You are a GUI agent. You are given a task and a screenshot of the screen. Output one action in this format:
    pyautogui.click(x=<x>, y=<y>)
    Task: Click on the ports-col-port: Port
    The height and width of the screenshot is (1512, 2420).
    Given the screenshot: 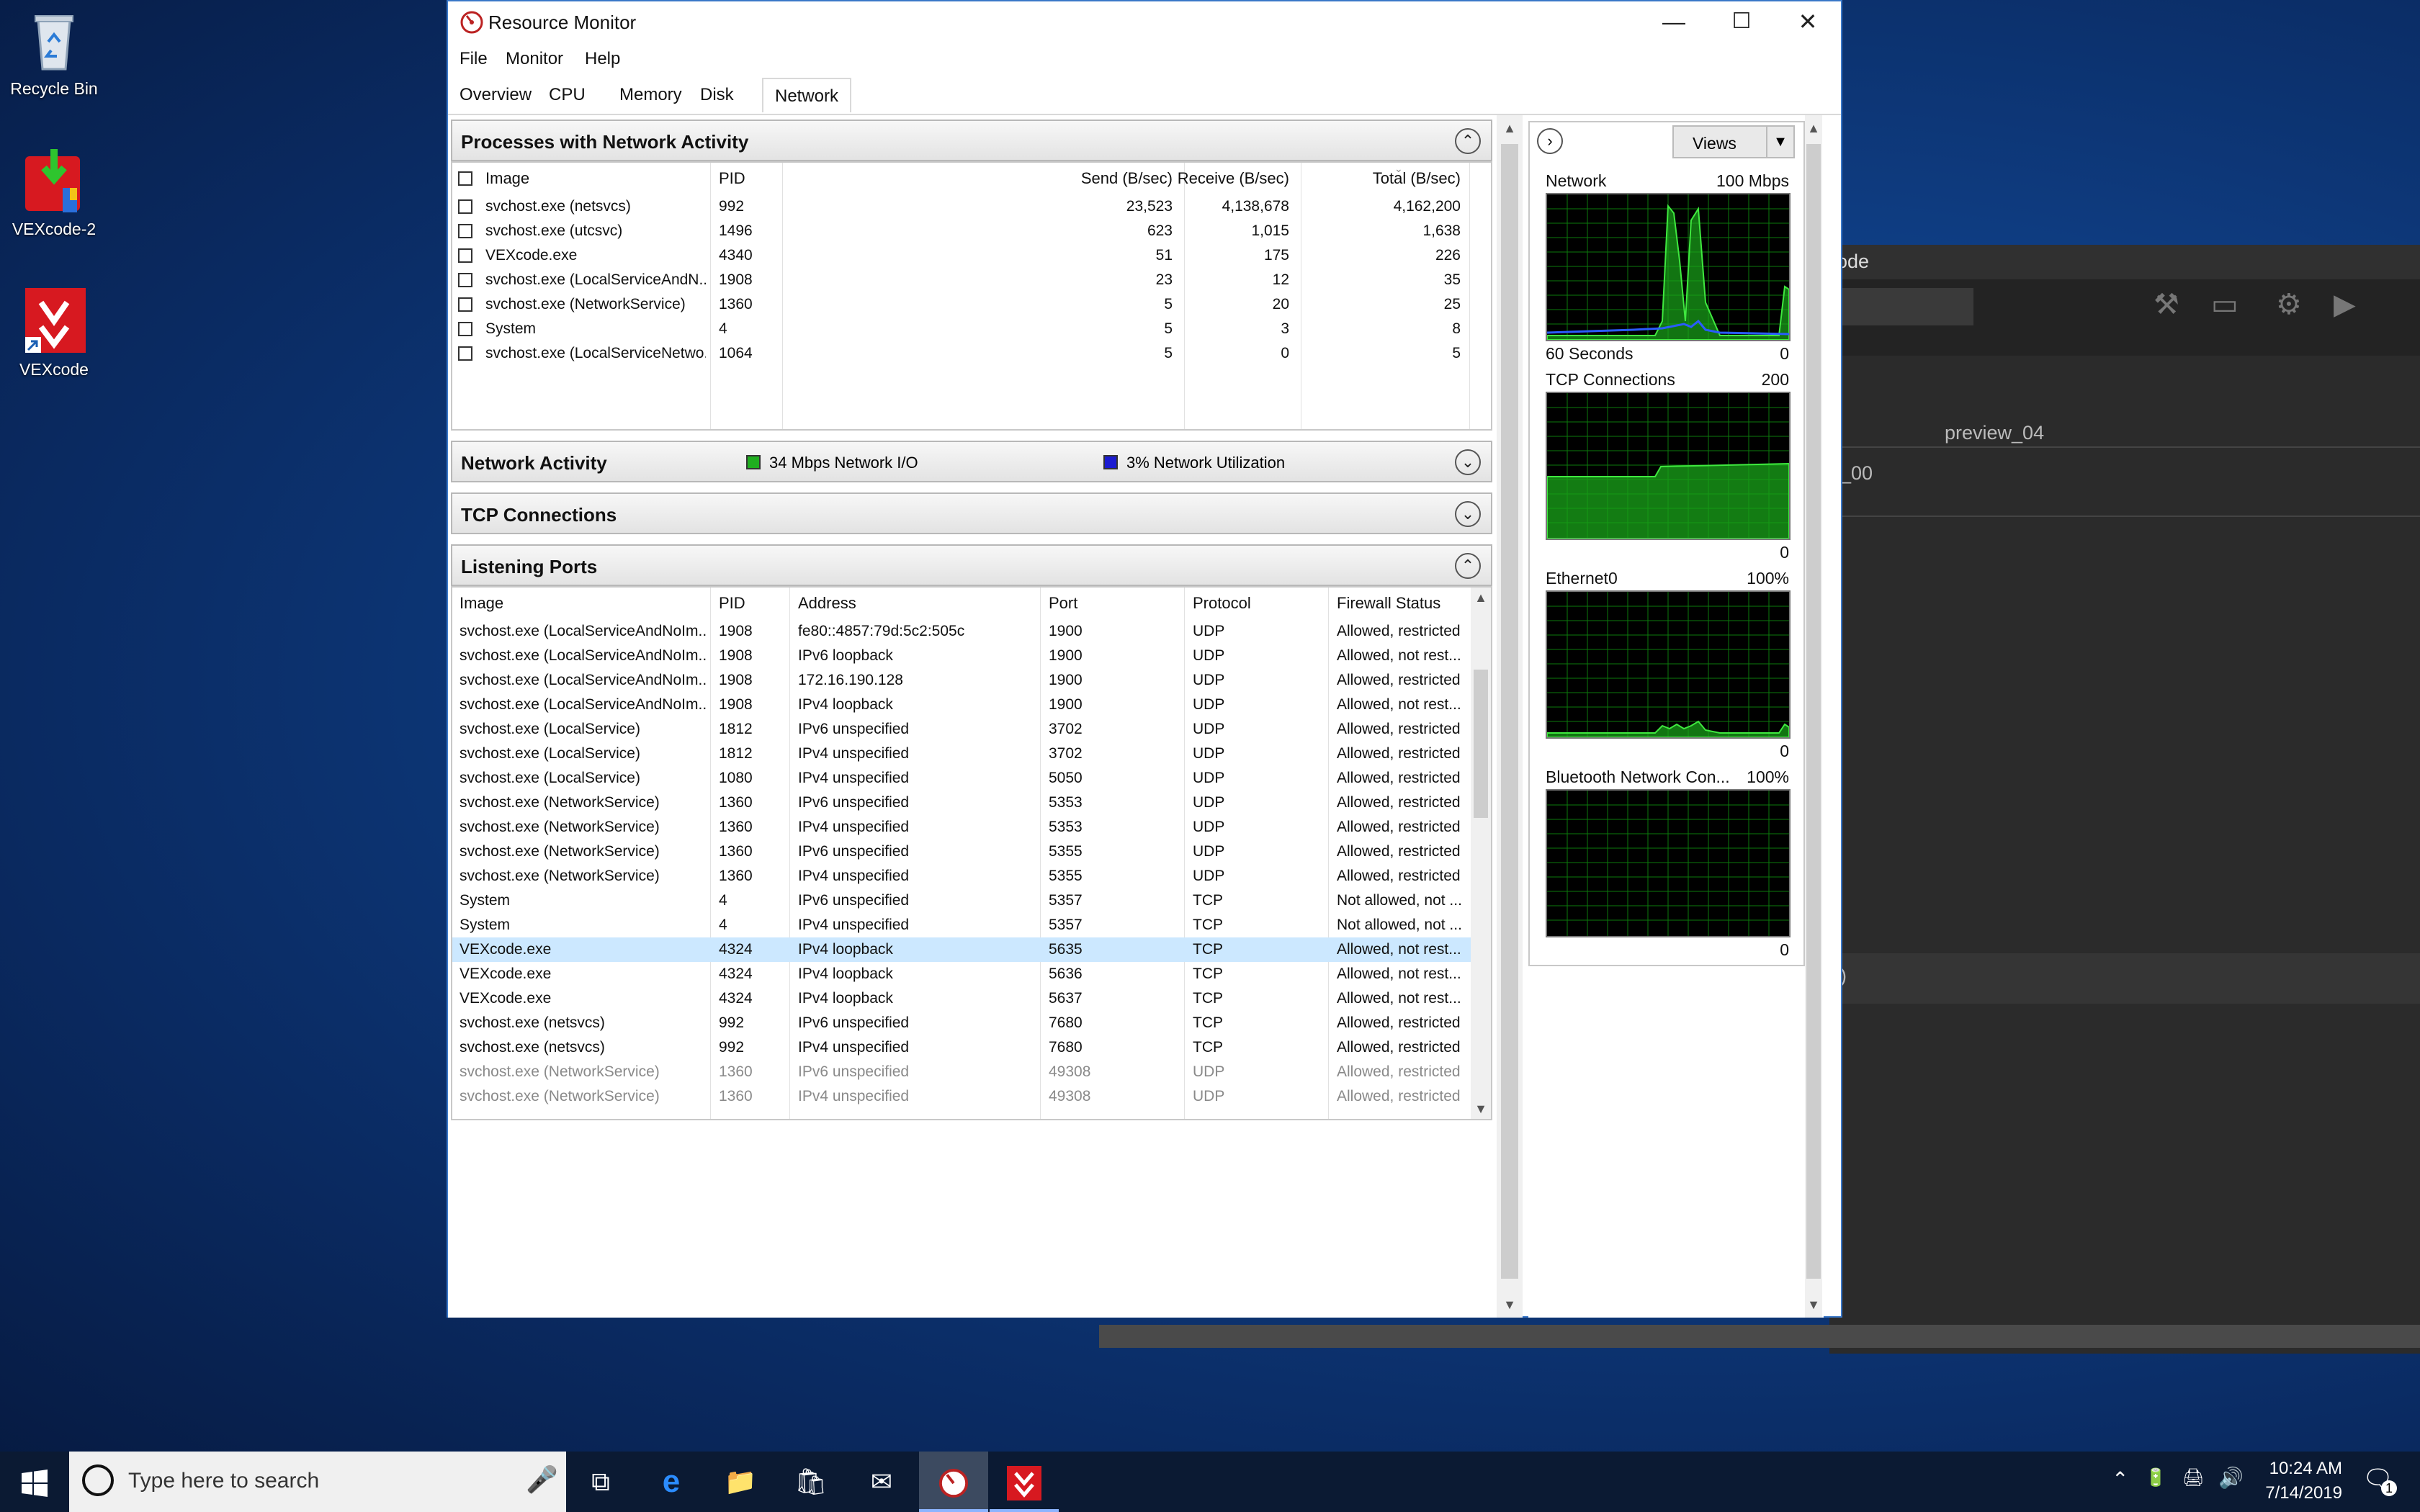 What is the action you would take?
    pyautogui.click(x=1063, y=603)
    